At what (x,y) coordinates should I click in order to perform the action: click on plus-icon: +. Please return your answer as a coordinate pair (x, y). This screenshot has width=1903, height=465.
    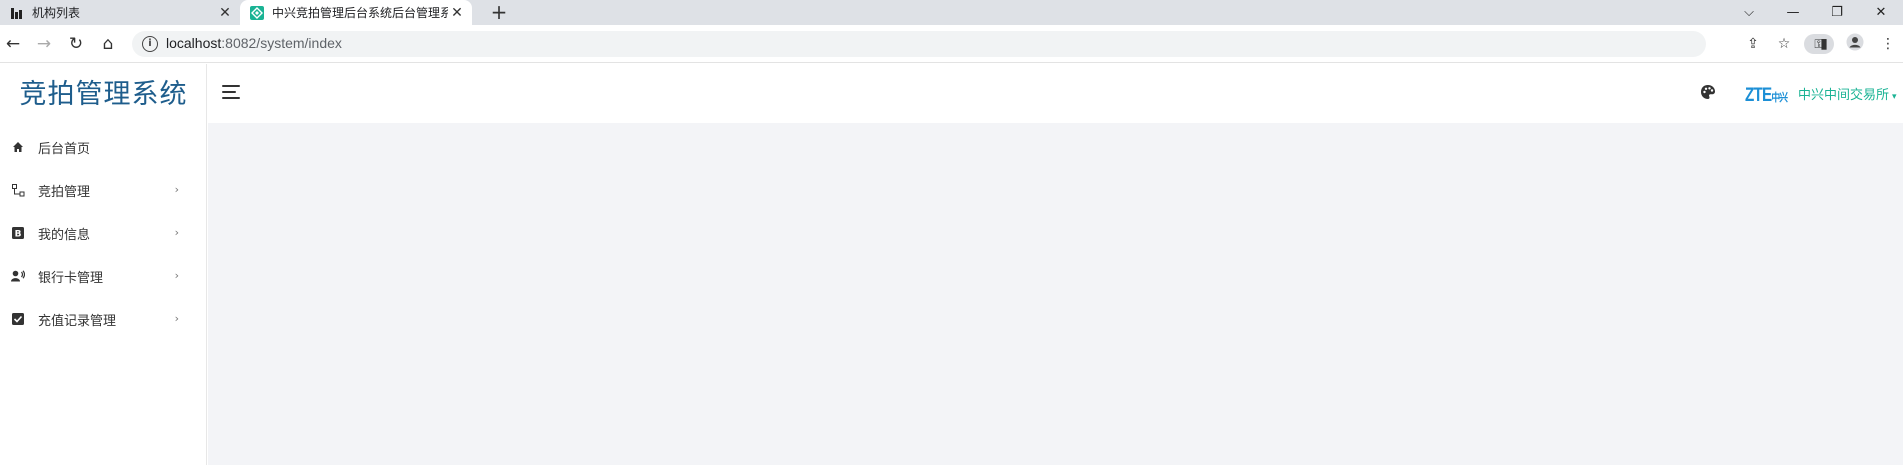
    Looking at the image, I should click on (499, 12).